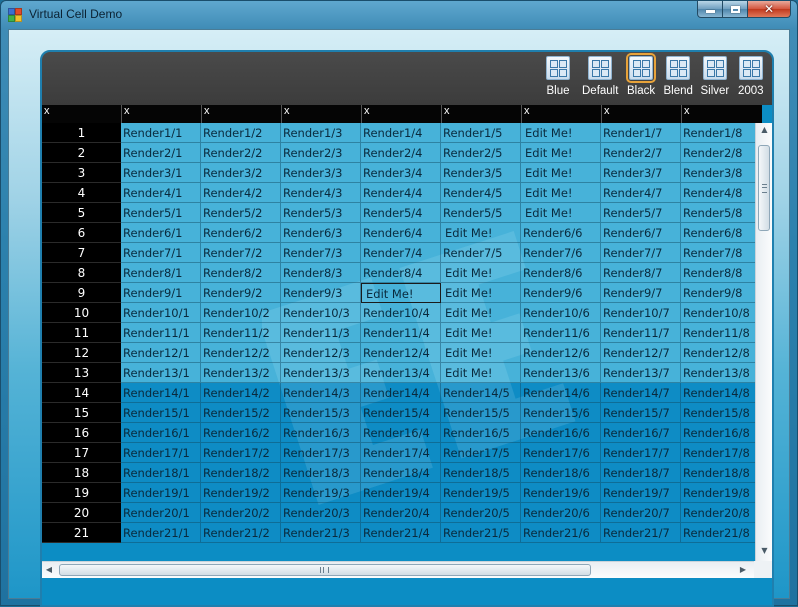 Image resolution: width=798 pixels, height=607 pixels. What do you see at coordinates (401, 533) in the screenshot?
I see `grid-cell: Render21/4` at bounding box center [401, 533].